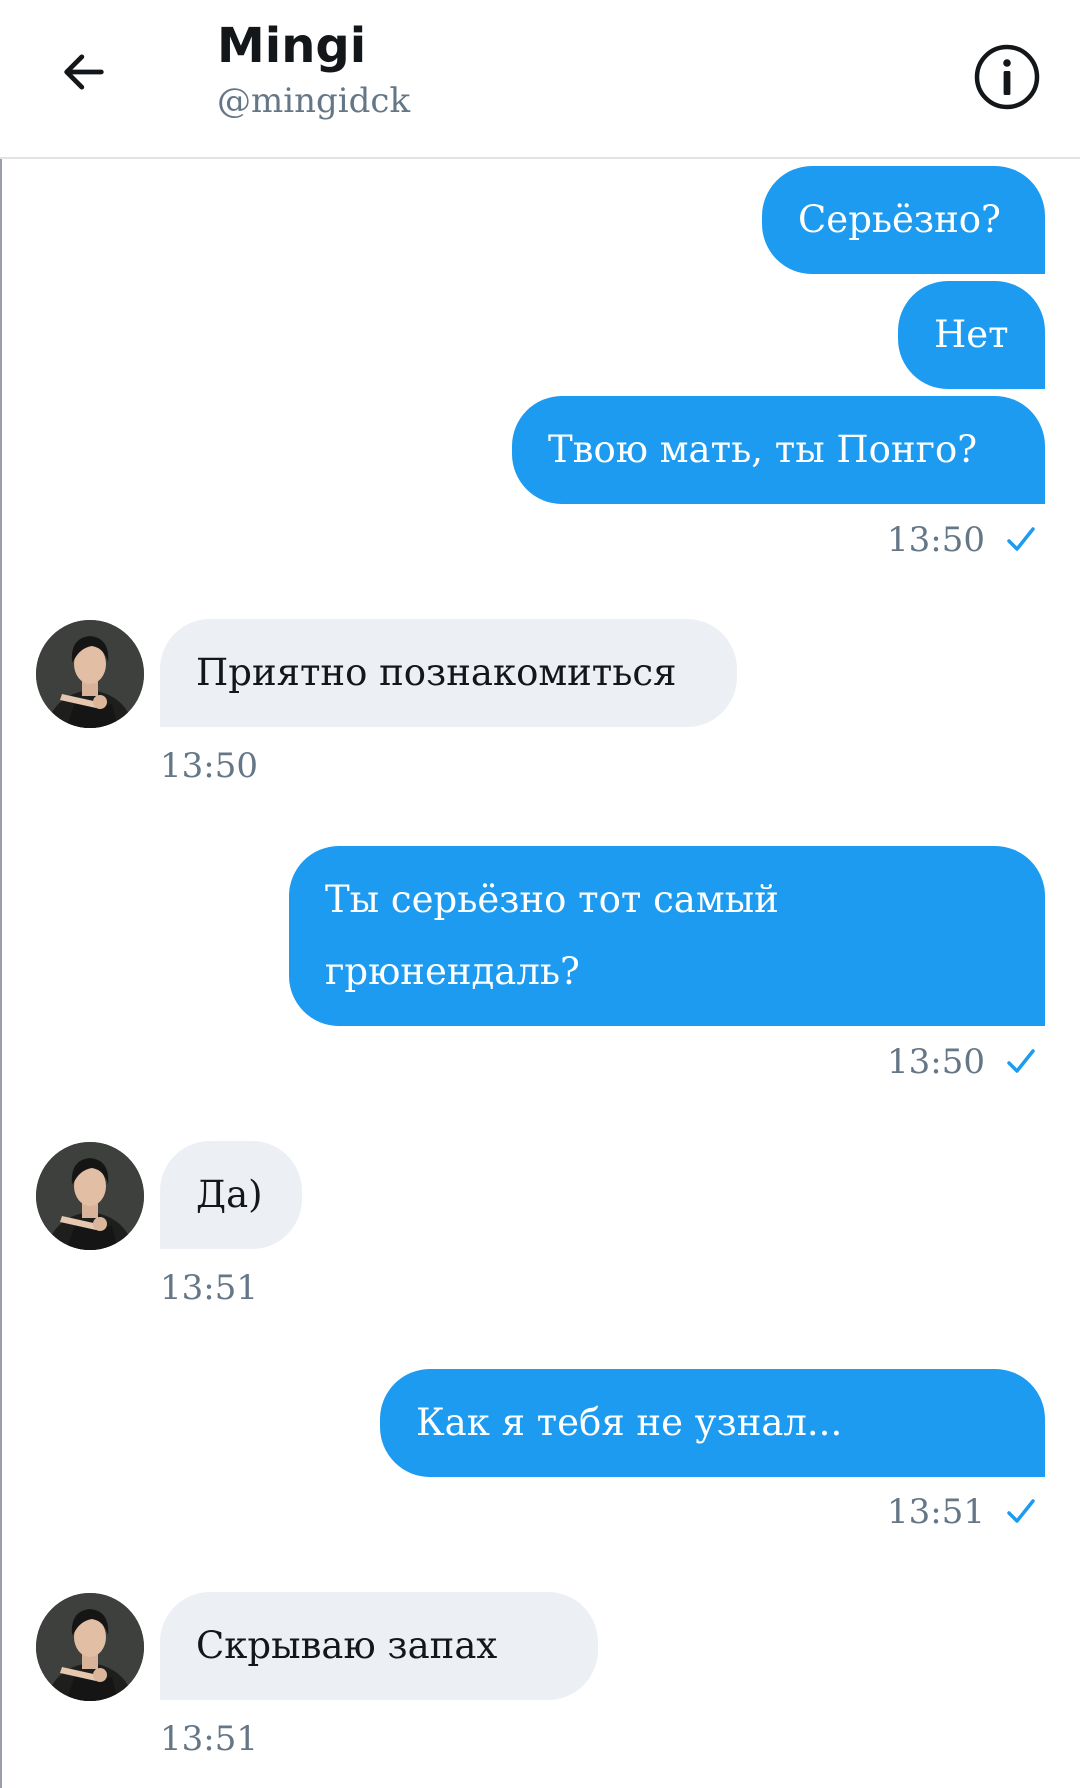 The width and height of the screenshot is (1080, 1788). I want to click on message-text: Серьёзно?, so click(899, 219).